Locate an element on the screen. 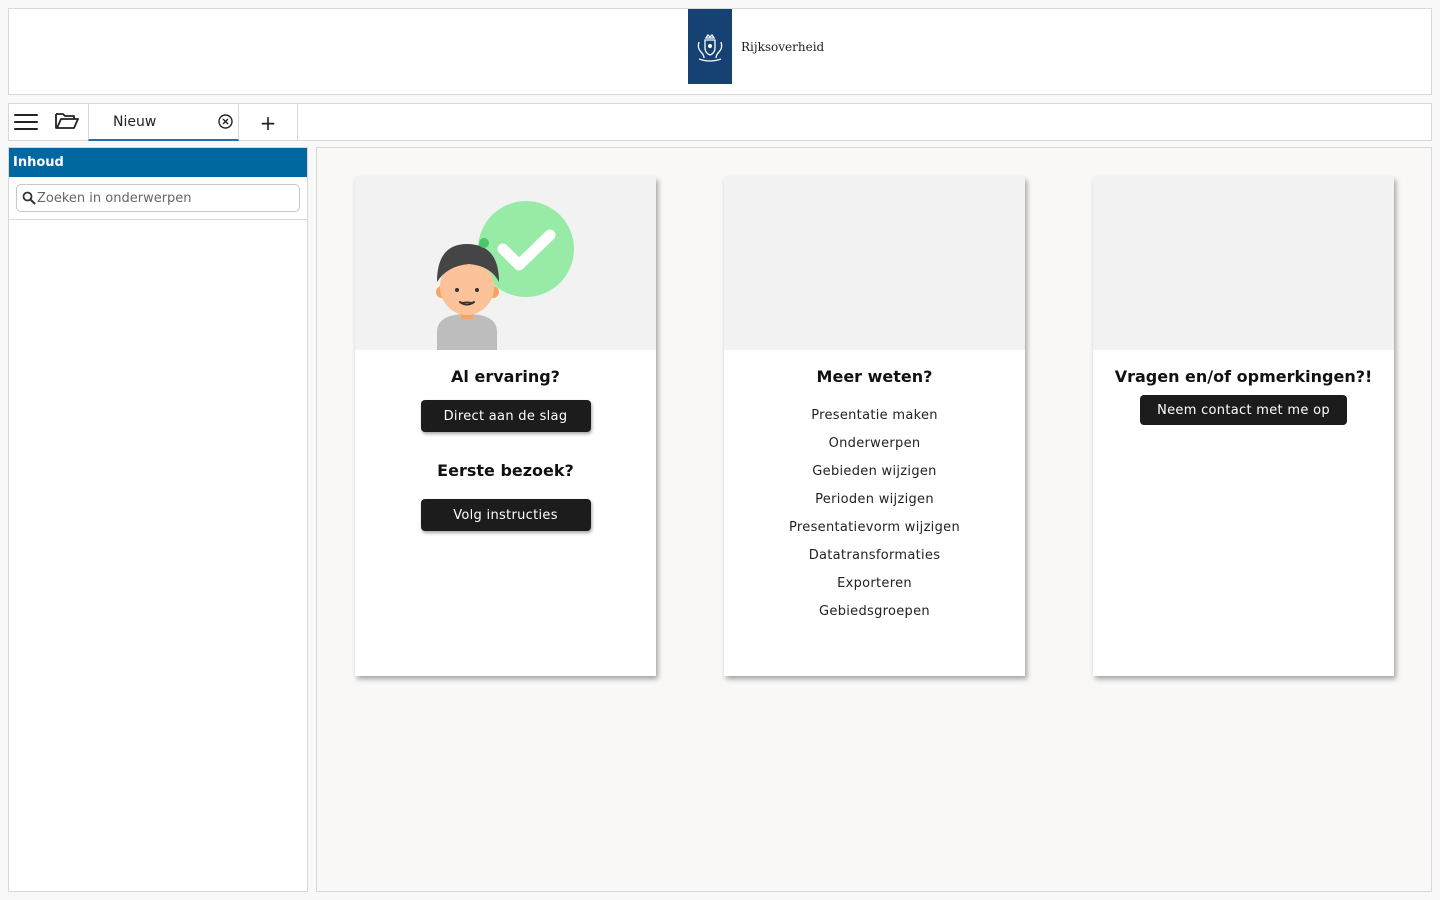  sidebar-divider is located at coordinates (158, 219).